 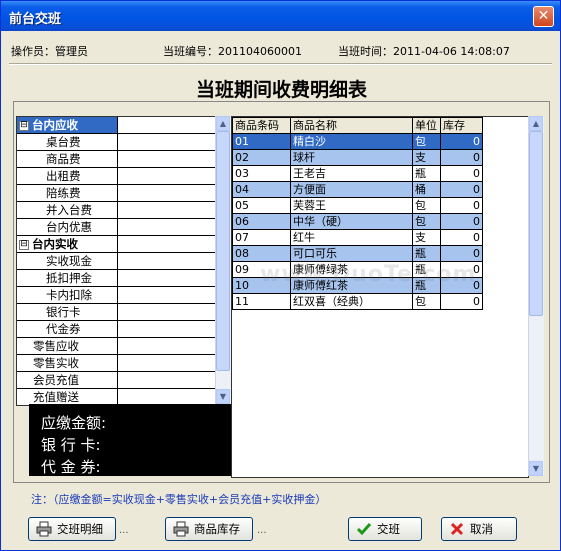 I want to click on table-row: 11 红双喜（经典）包 0, so click(x=357, y=301).